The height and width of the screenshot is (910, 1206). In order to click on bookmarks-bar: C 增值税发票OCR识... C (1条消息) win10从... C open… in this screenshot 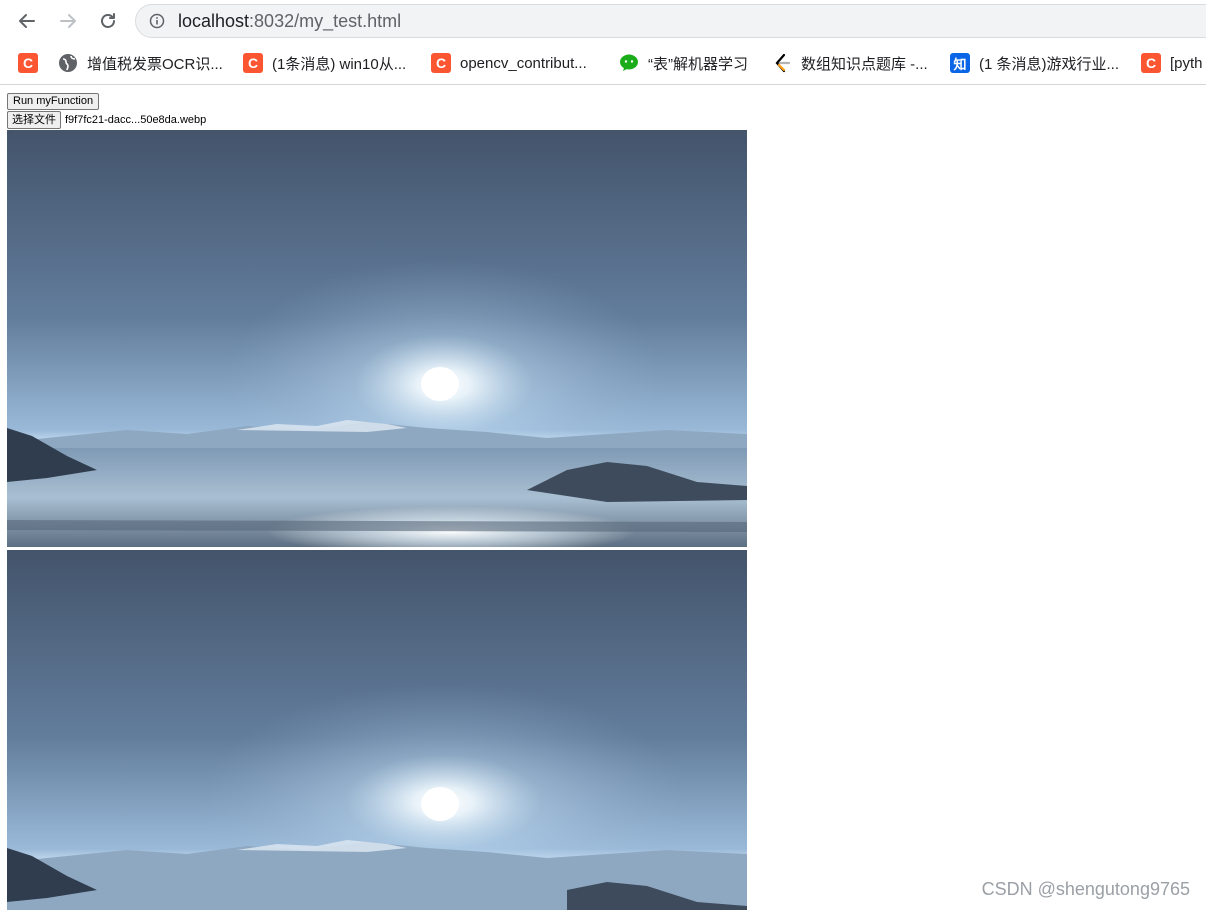, I will do `click(603, 63)`.